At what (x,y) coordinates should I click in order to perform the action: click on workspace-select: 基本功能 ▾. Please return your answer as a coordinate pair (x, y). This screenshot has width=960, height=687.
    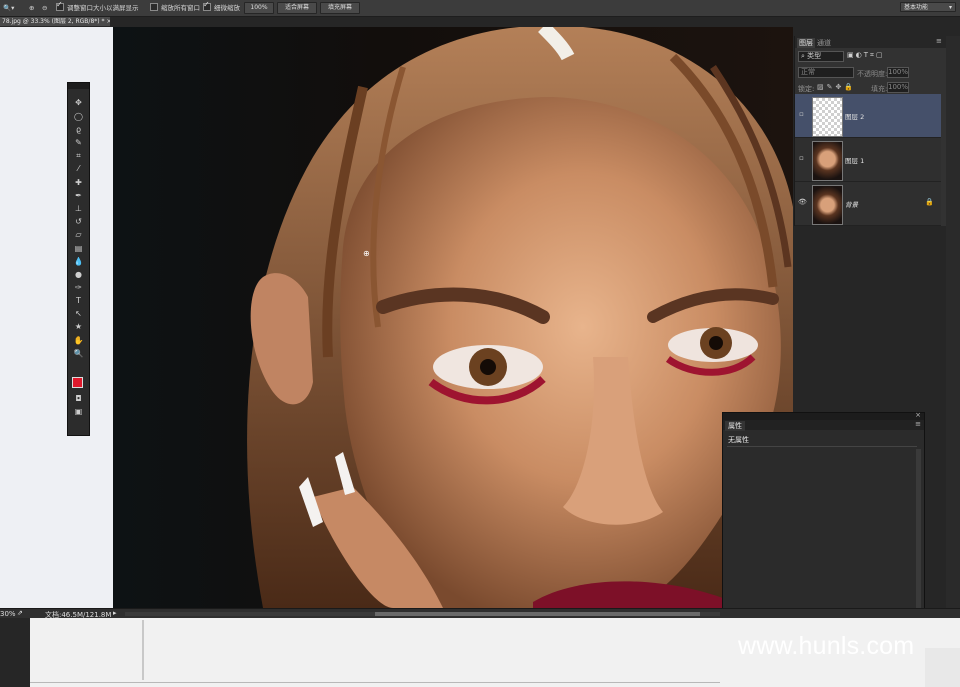
    Looking at the image, I should click on (928, 7).